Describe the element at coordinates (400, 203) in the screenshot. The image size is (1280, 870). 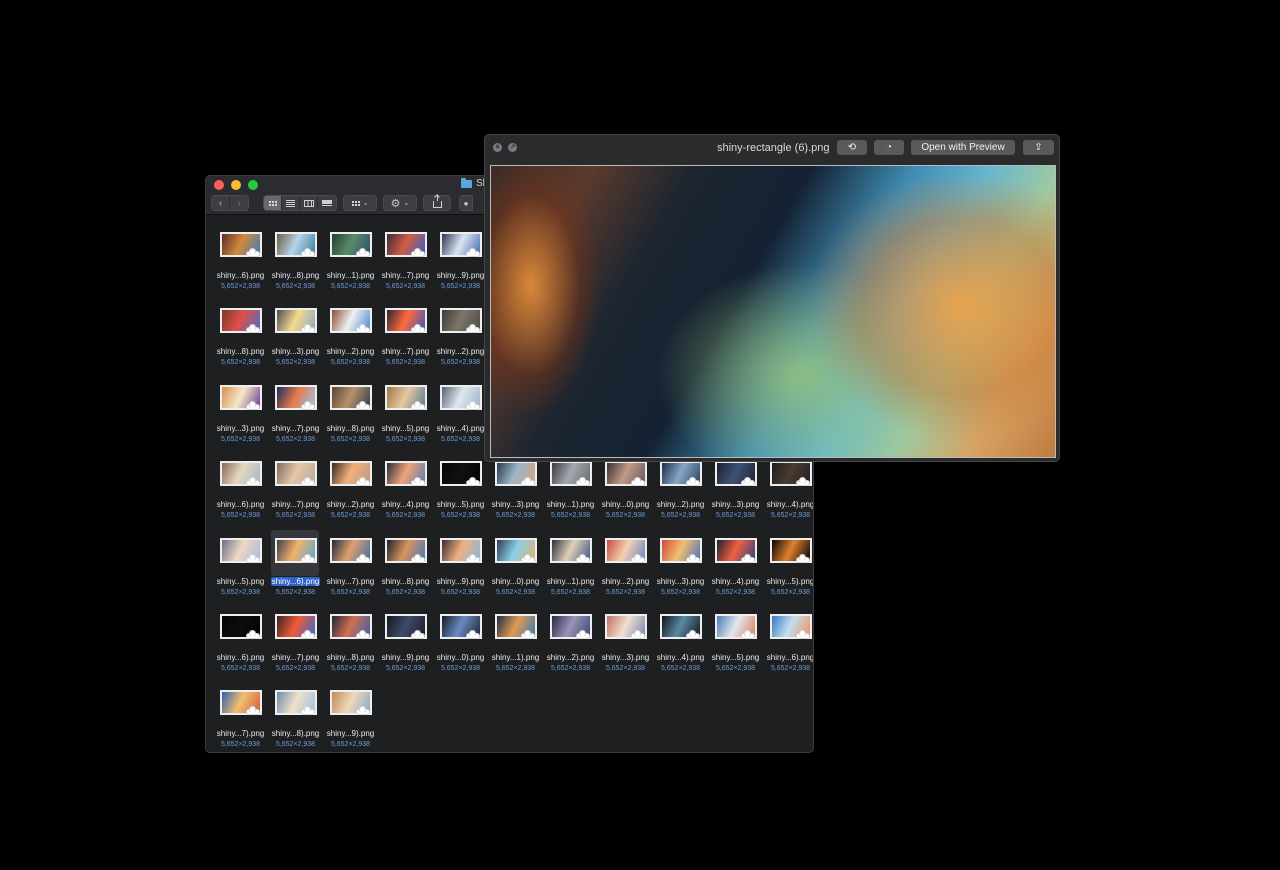
I see `action-button: ⚙ ⌄` at that location.